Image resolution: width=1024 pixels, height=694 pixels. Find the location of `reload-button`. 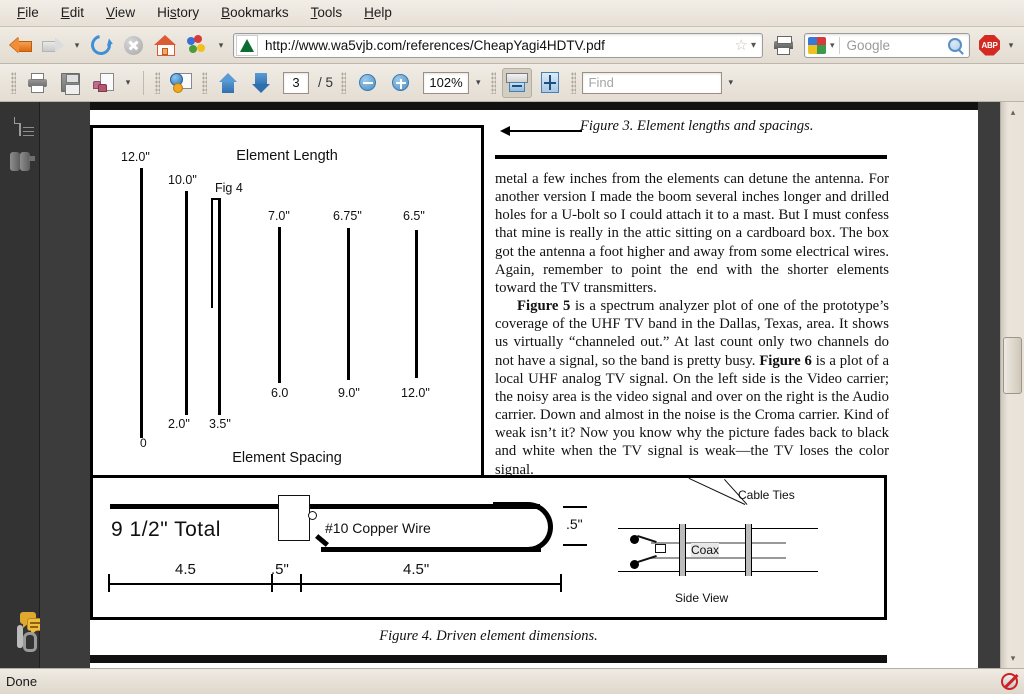

reload-button is located at coordinates (101, 45).